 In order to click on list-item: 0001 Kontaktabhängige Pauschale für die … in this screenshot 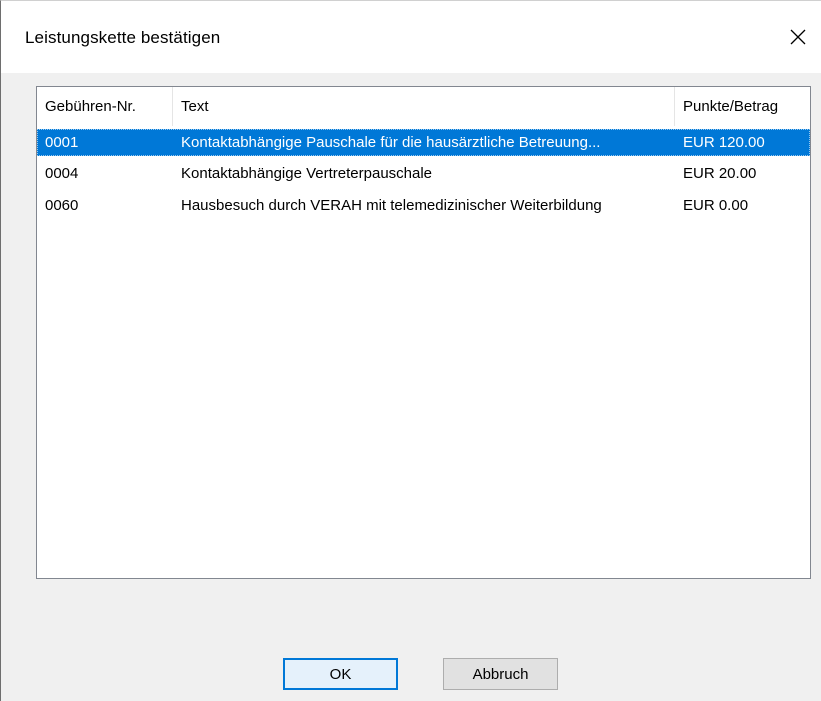, I will do `click(423, 142)`.